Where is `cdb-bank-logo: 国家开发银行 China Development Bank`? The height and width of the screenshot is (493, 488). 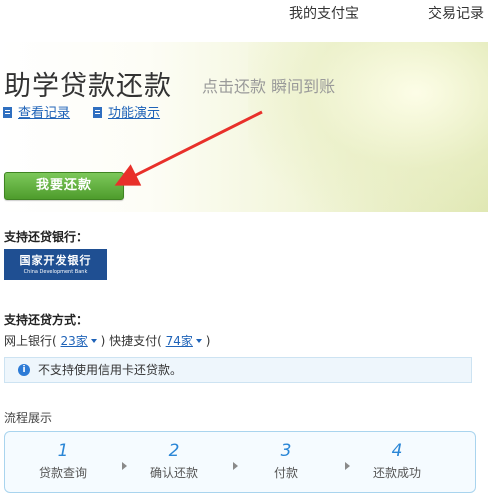
cdb-bank-logo: 国家开发银行 China Development Bank is located at coordinates (55, 264).